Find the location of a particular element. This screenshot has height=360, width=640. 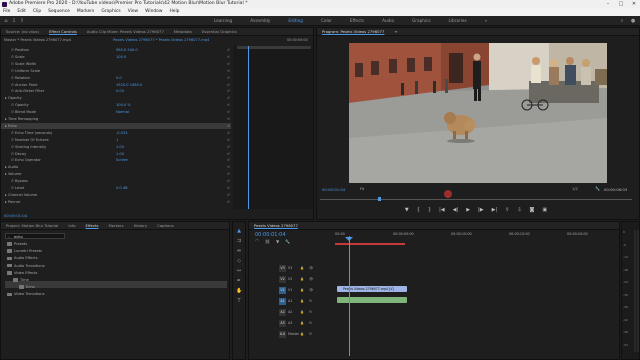

minimize-button: – is located at coordinates (608, 4).